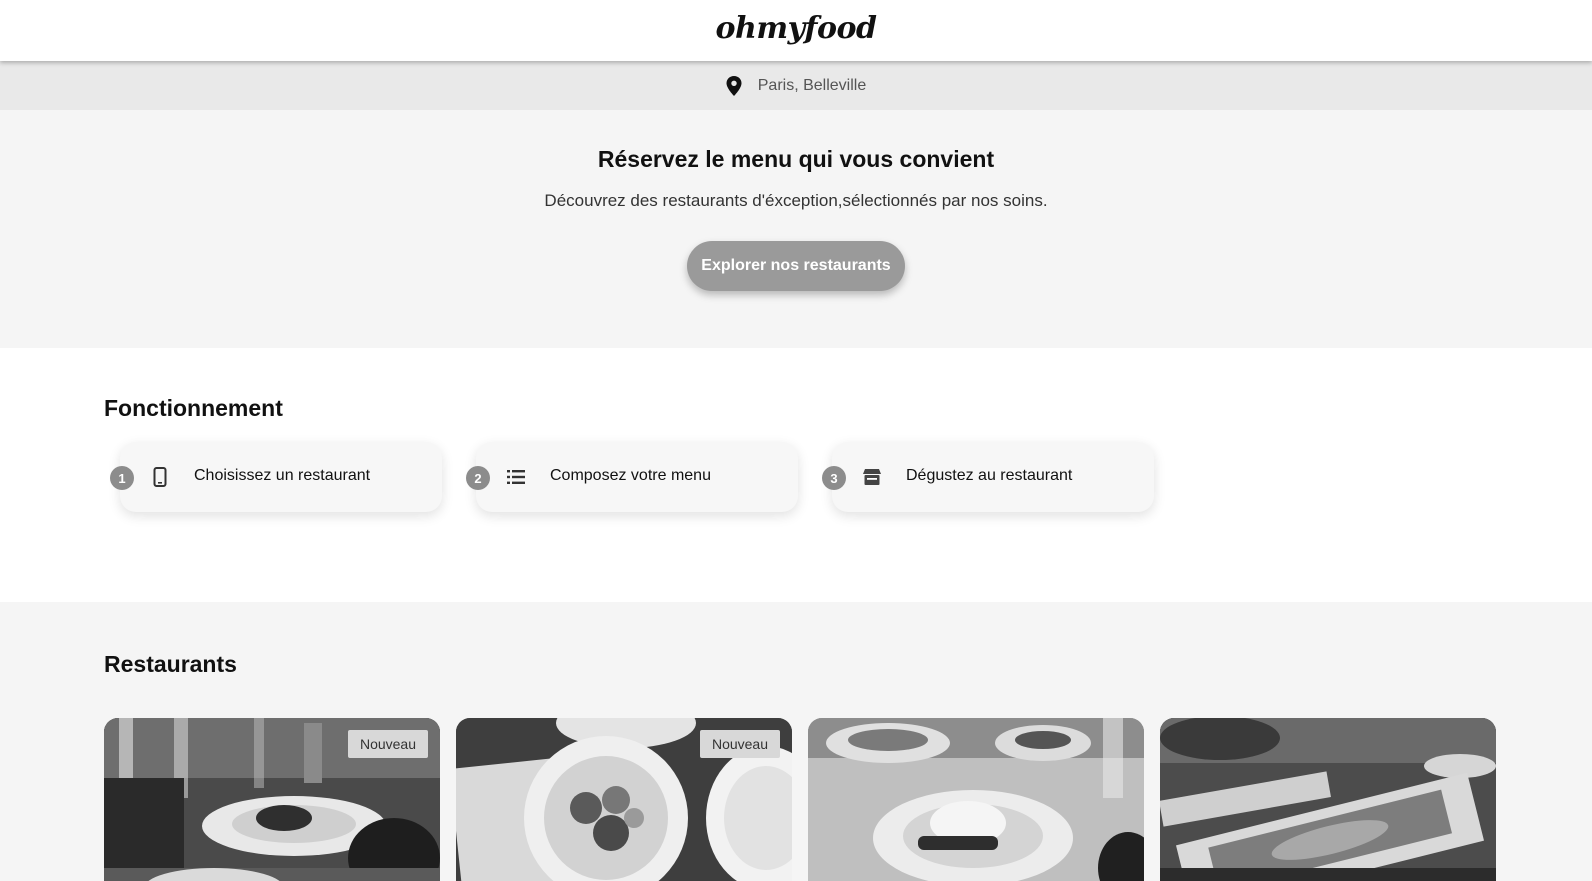  I want to click on hero-title: Réservez le menu qui vous convient, so click(796, 159).